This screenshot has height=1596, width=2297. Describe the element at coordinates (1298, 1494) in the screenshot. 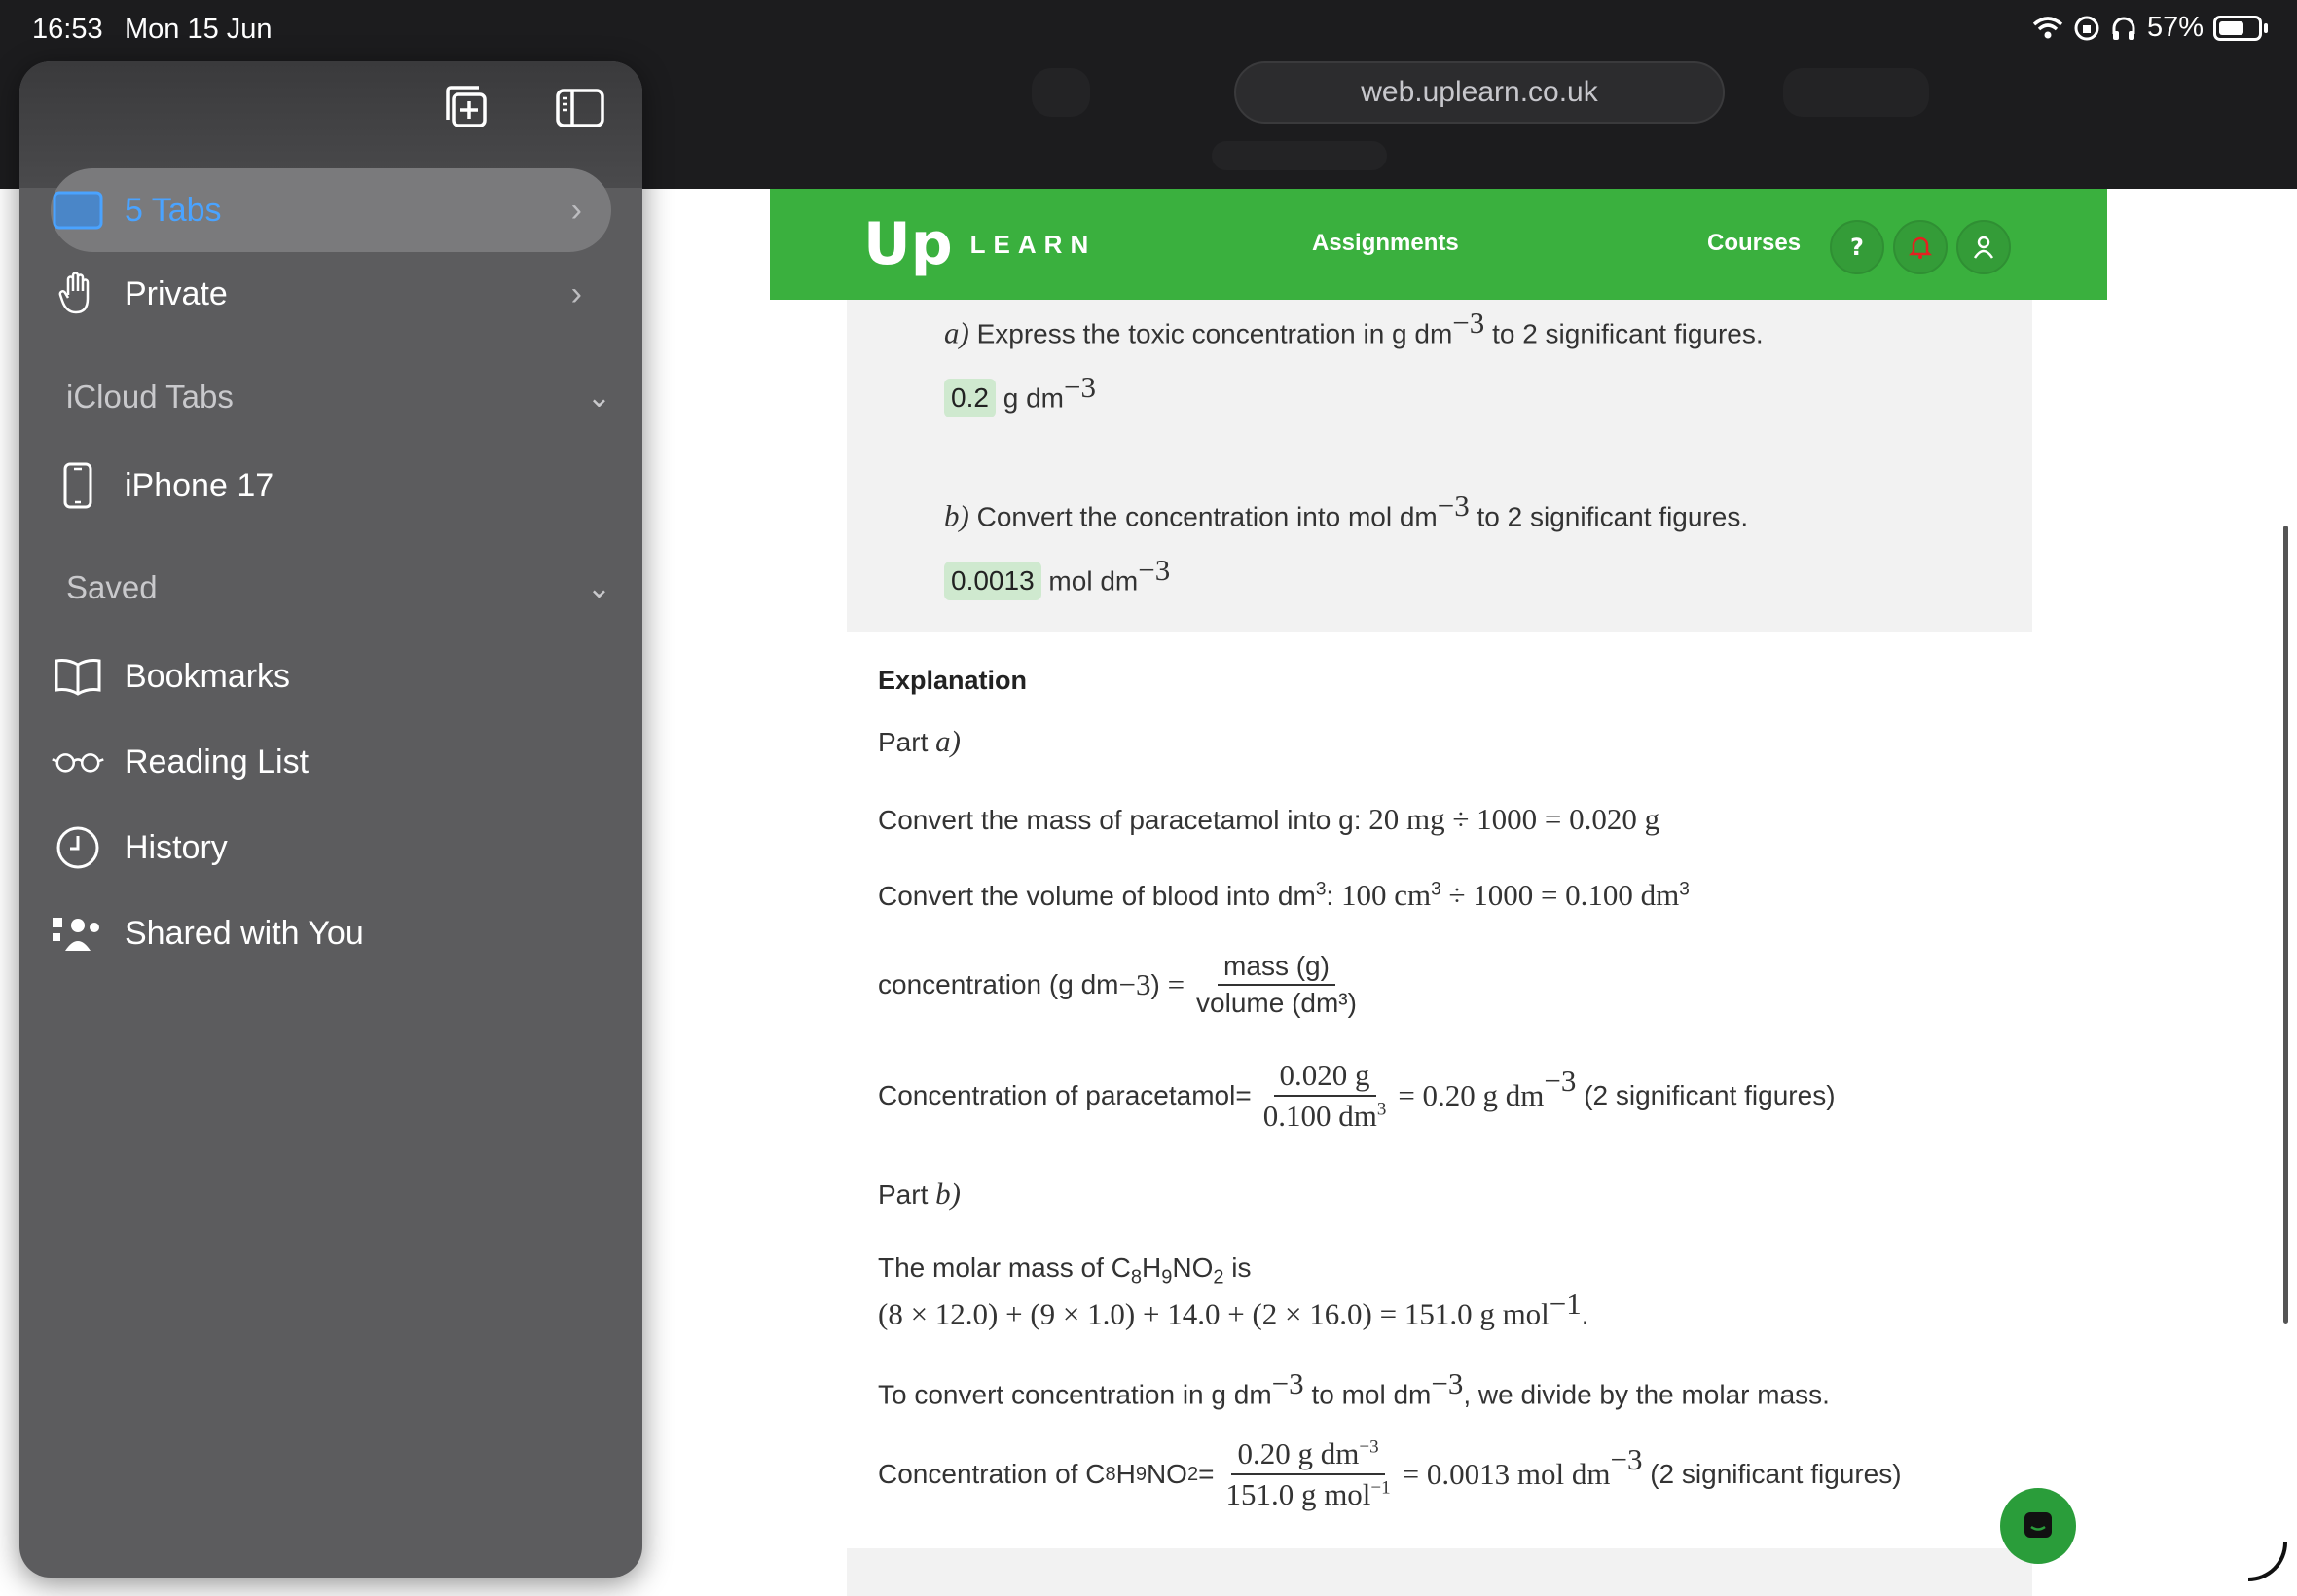

I see `final-denominator: 151.0 g mol` at that location.